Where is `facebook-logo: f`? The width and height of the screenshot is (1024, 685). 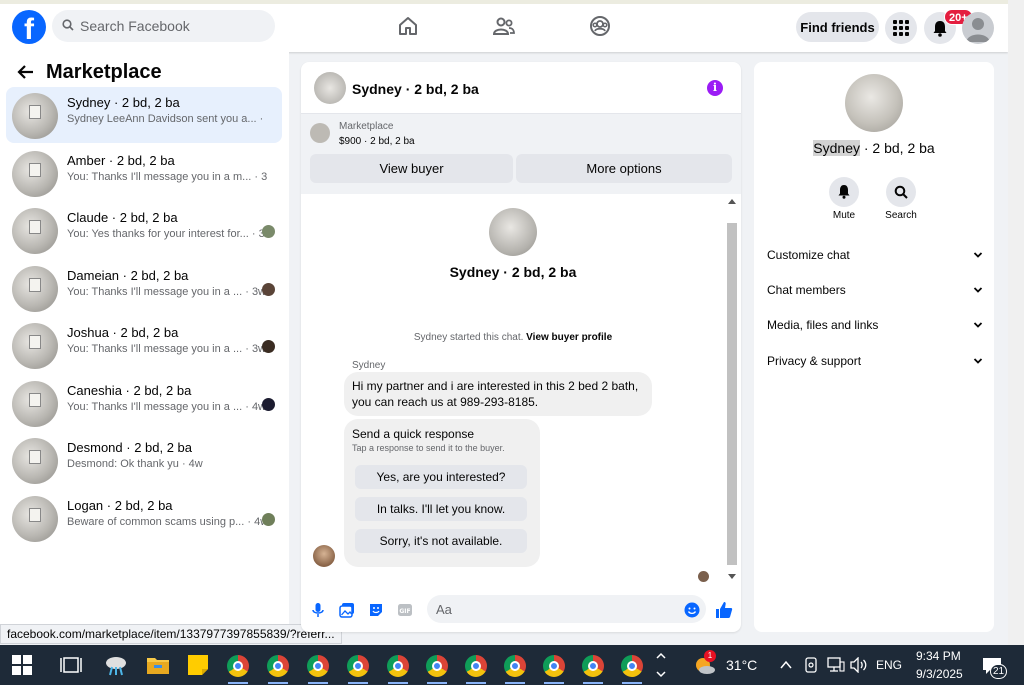
facebook-logo: f is located at coordinates (29, 27).